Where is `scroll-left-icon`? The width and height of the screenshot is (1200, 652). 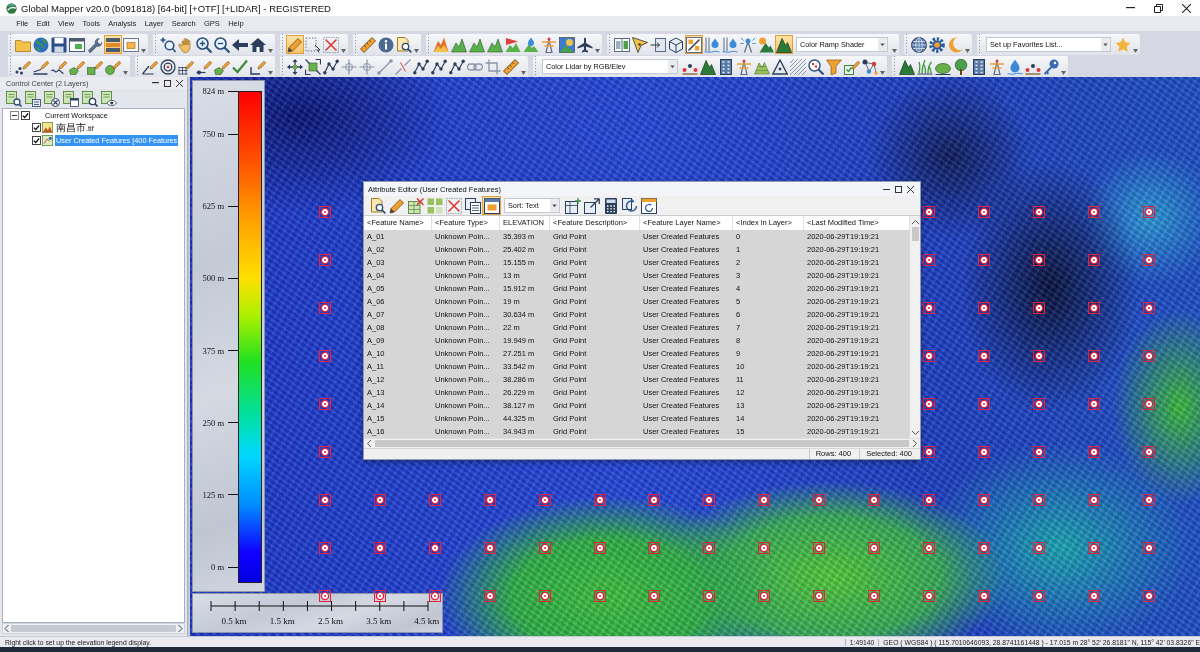 scroll-left-icon is located at coordinates (369, 444).